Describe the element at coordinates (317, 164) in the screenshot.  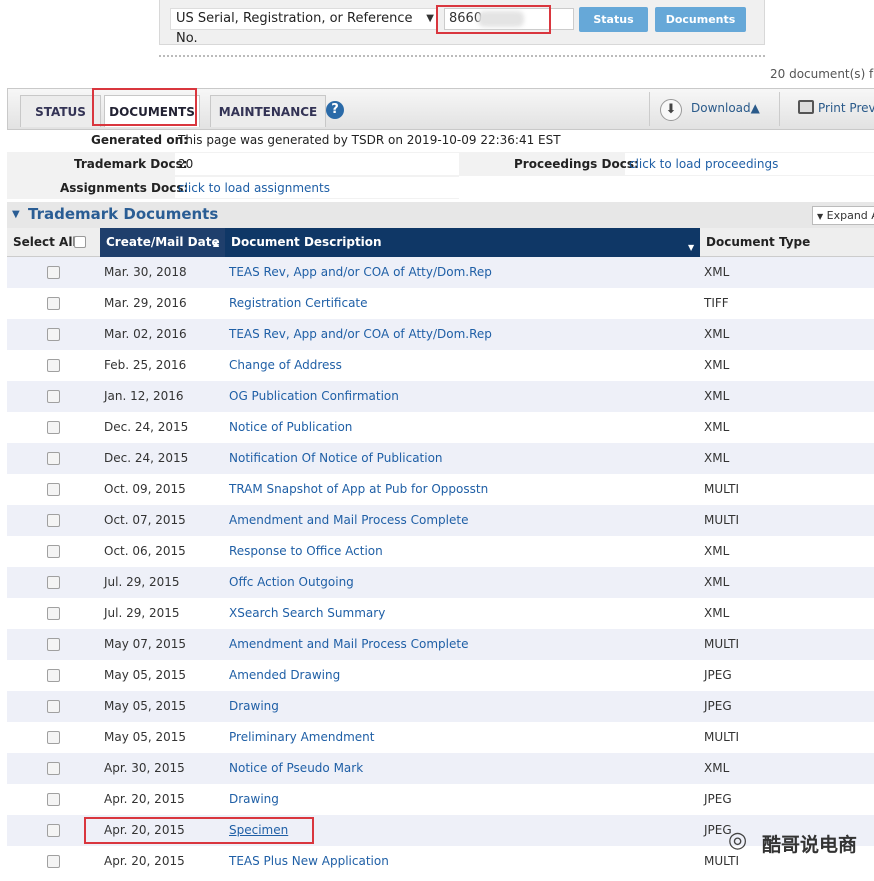
I see `info-cell` at that location.